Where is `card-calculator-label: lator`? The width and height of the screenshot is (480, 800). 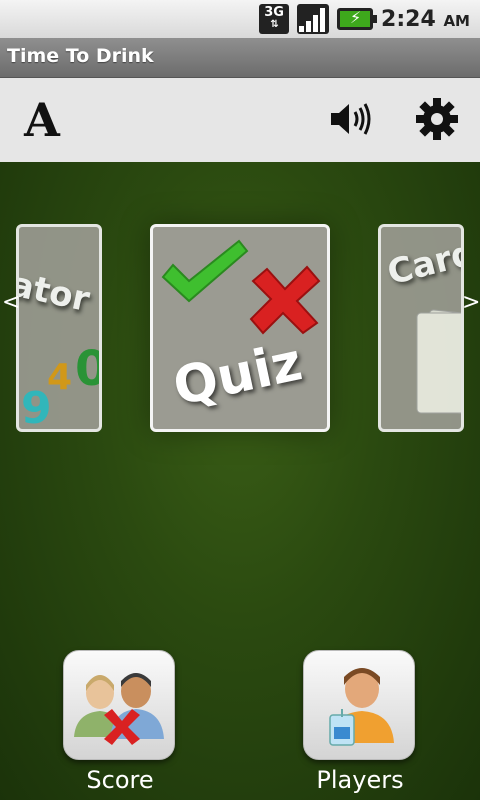
card-calculator-label: lator is located at coordinates (55, 291).